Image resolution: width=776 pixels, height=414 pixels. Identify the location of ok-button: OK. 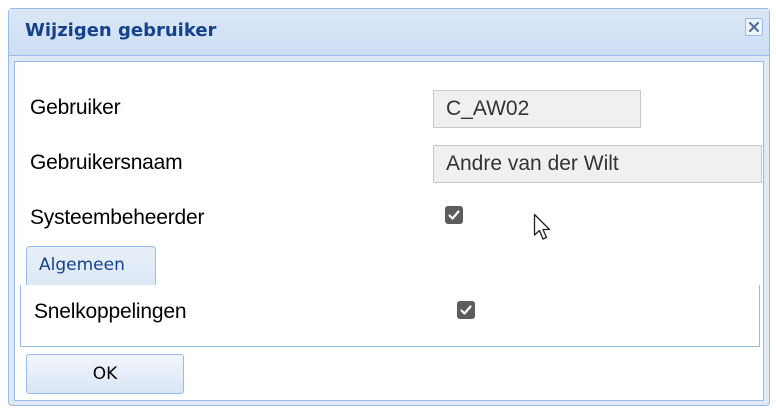
(105, 374).